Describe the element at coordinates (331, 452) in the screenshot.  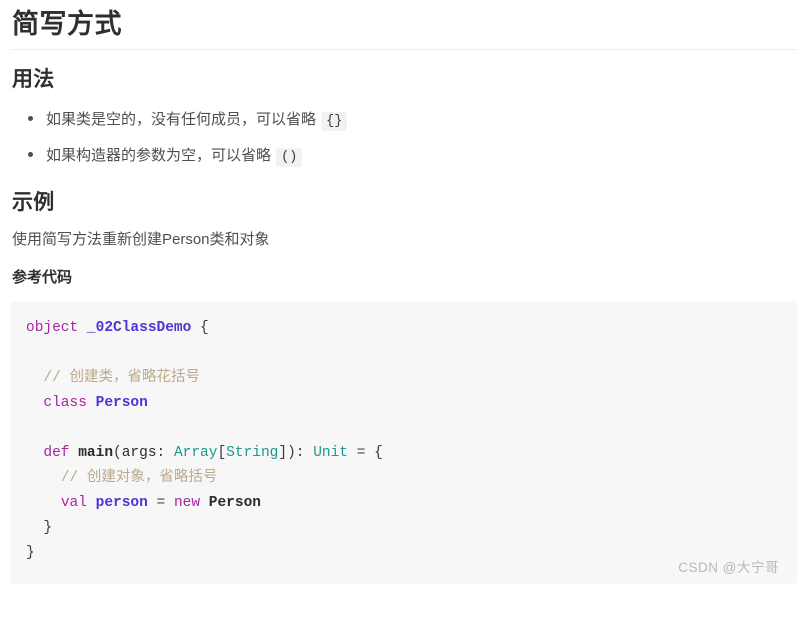
I see `code-token: Unit` at that location.